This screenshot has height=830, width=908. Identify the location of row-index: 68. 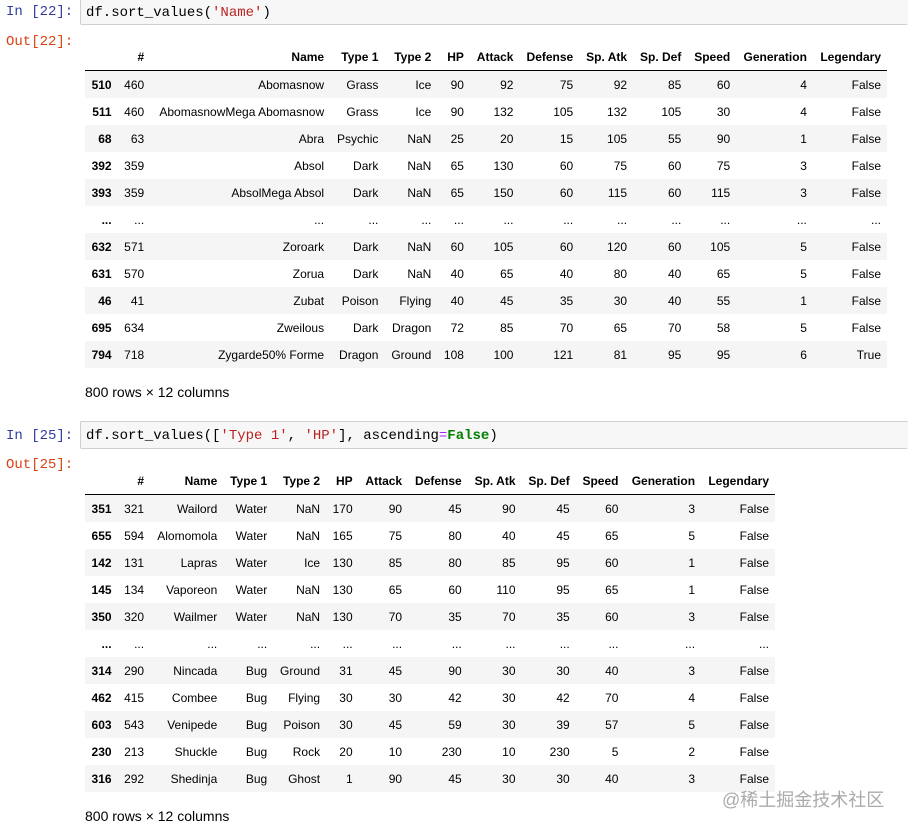
(105, 138).